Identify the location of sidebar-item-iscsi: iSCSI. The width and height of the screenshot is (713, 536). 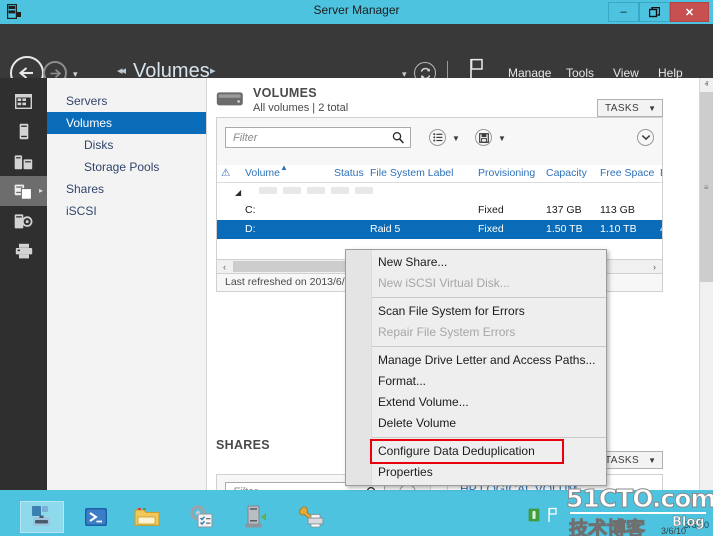
(126, 211).